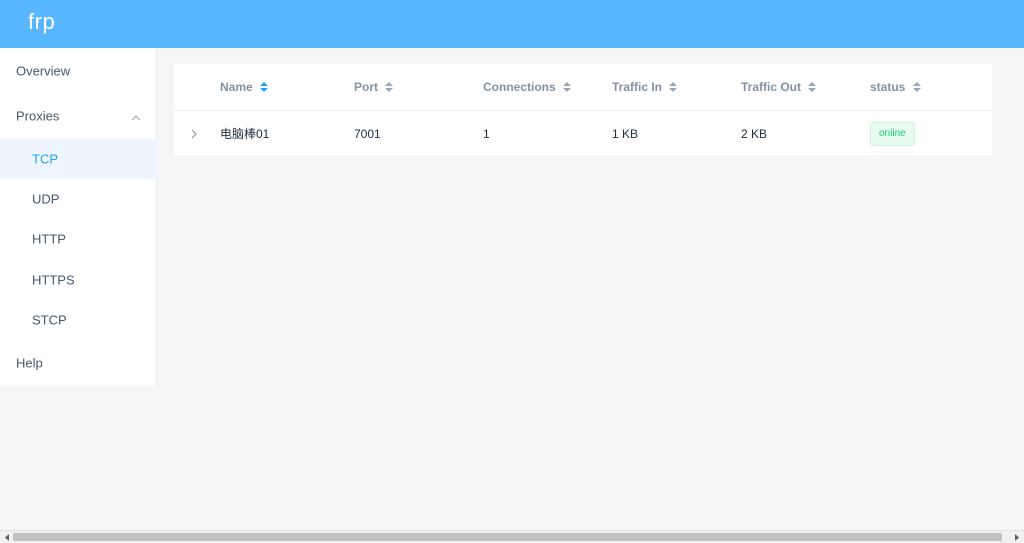 Image resolution: width=1024 pixels, height=543 pixels. What do you see at coordinates (41, 22) in the screenshot?
I see `brand-logo: frp` at bounding box center [41, 22].